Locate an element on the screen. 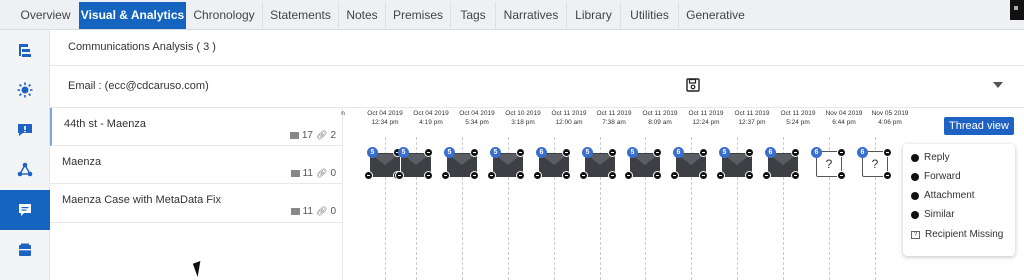 This screenshot has height=280, width=1024. tab-statements: Statements is located at coordinates (301, 15).